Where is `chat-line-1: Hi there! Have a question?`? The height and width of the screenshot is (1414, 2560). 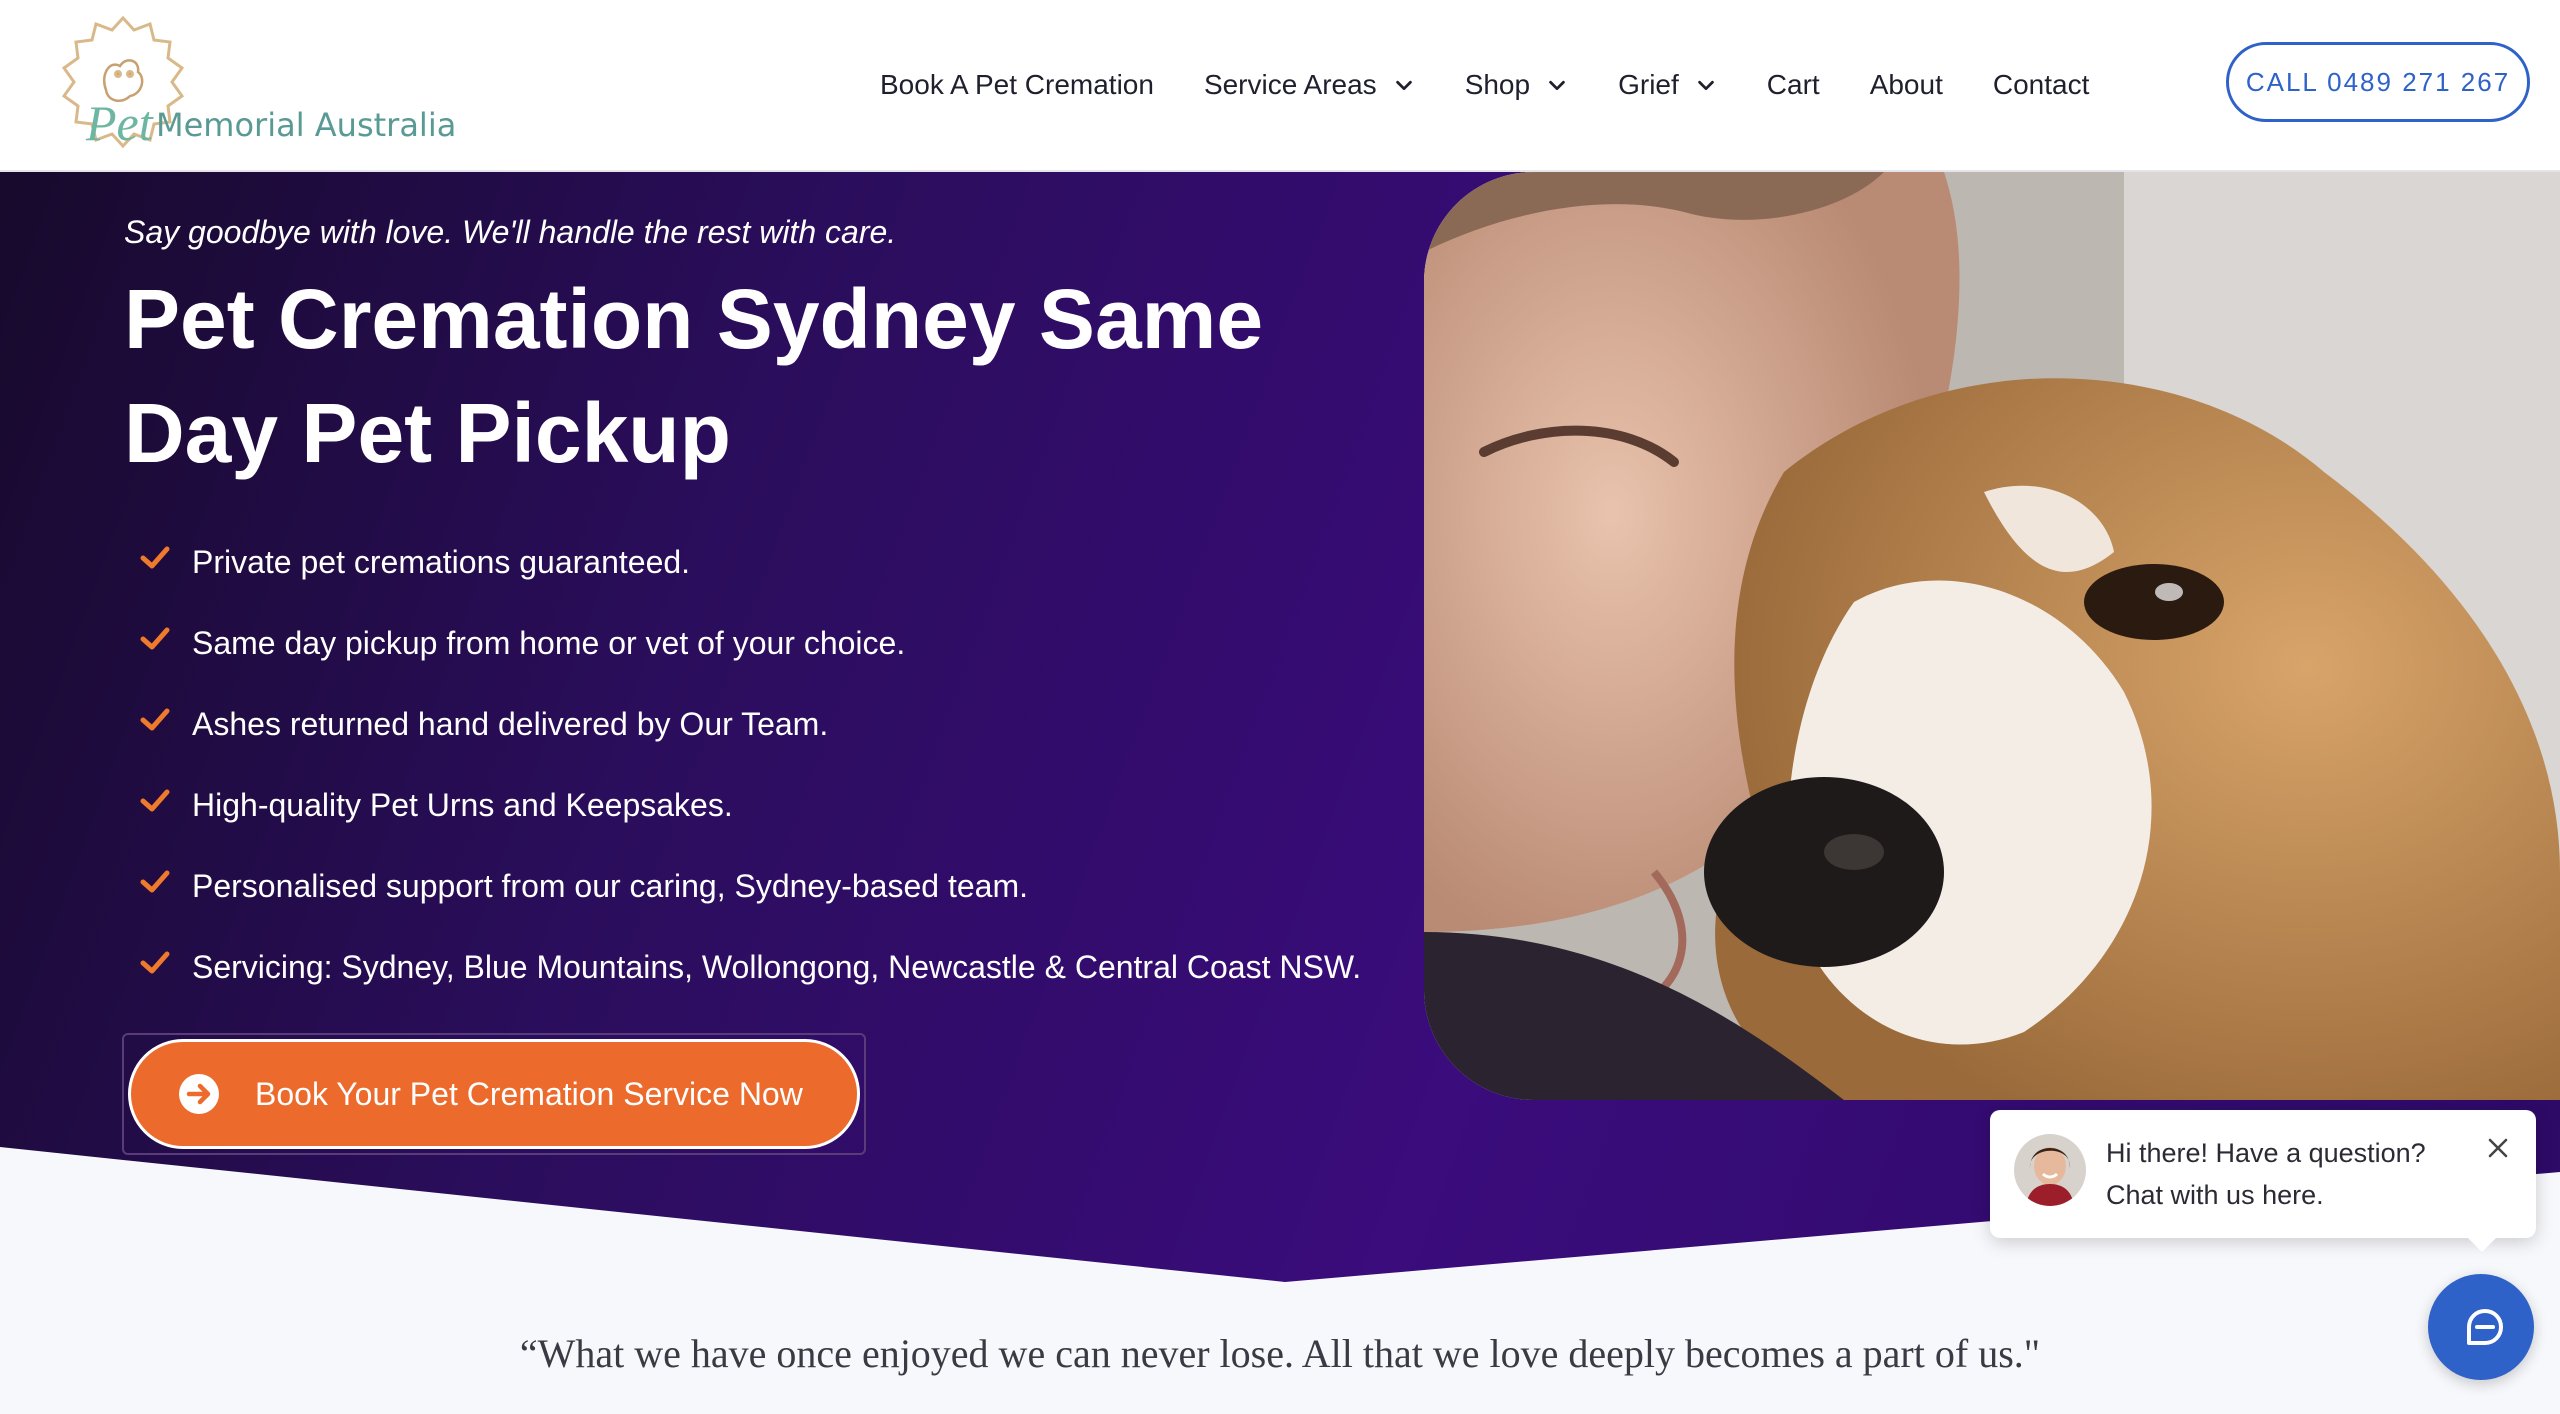 chat-line-1: Hi there! Have a question? is located at coordinates (2266, 1153).